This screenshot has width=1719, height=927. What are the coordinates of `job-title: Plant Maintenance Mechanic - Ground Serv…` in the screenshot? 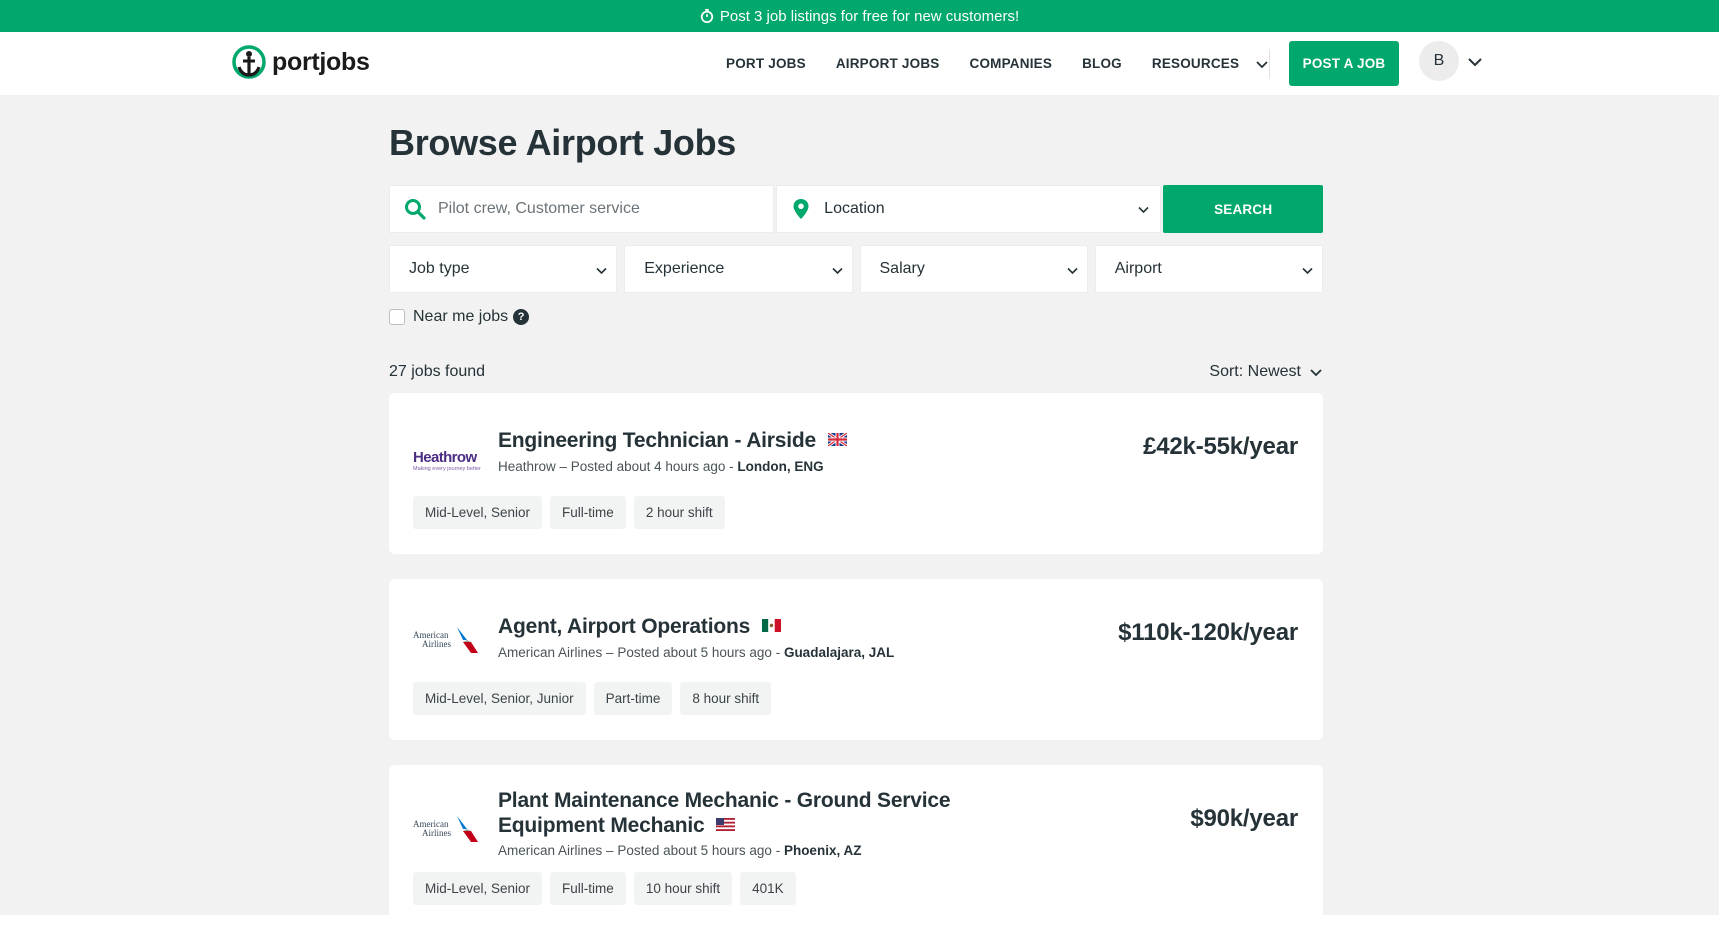 It's located at (724, 813).